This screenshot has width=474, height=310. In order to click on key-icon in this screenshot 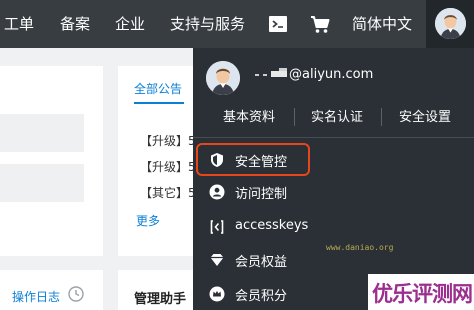, I will do `click(217, 227)`.